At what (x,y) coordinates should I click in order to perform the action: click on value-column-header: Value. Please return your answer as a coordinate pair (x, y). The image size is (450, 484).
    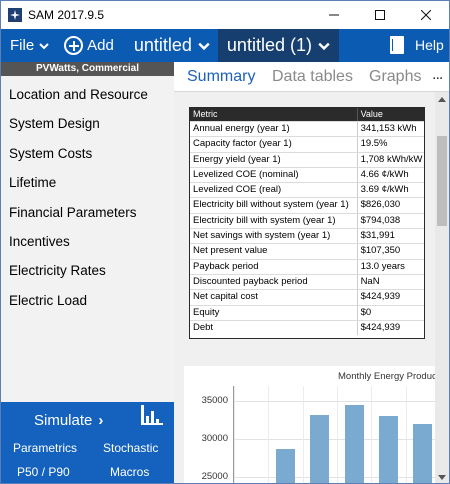
    Looking at the image, I should click on (390, 114).